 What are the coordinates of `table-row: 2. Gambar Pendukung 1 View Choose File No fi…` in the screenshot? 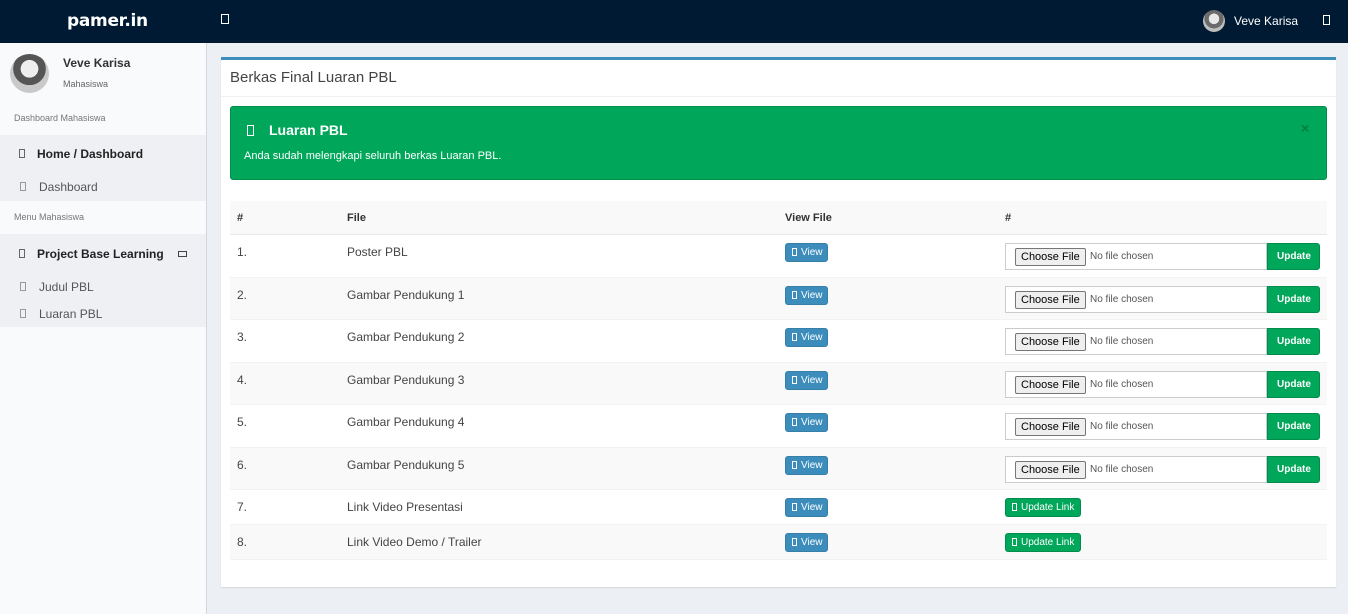 It's located at (778, 298).